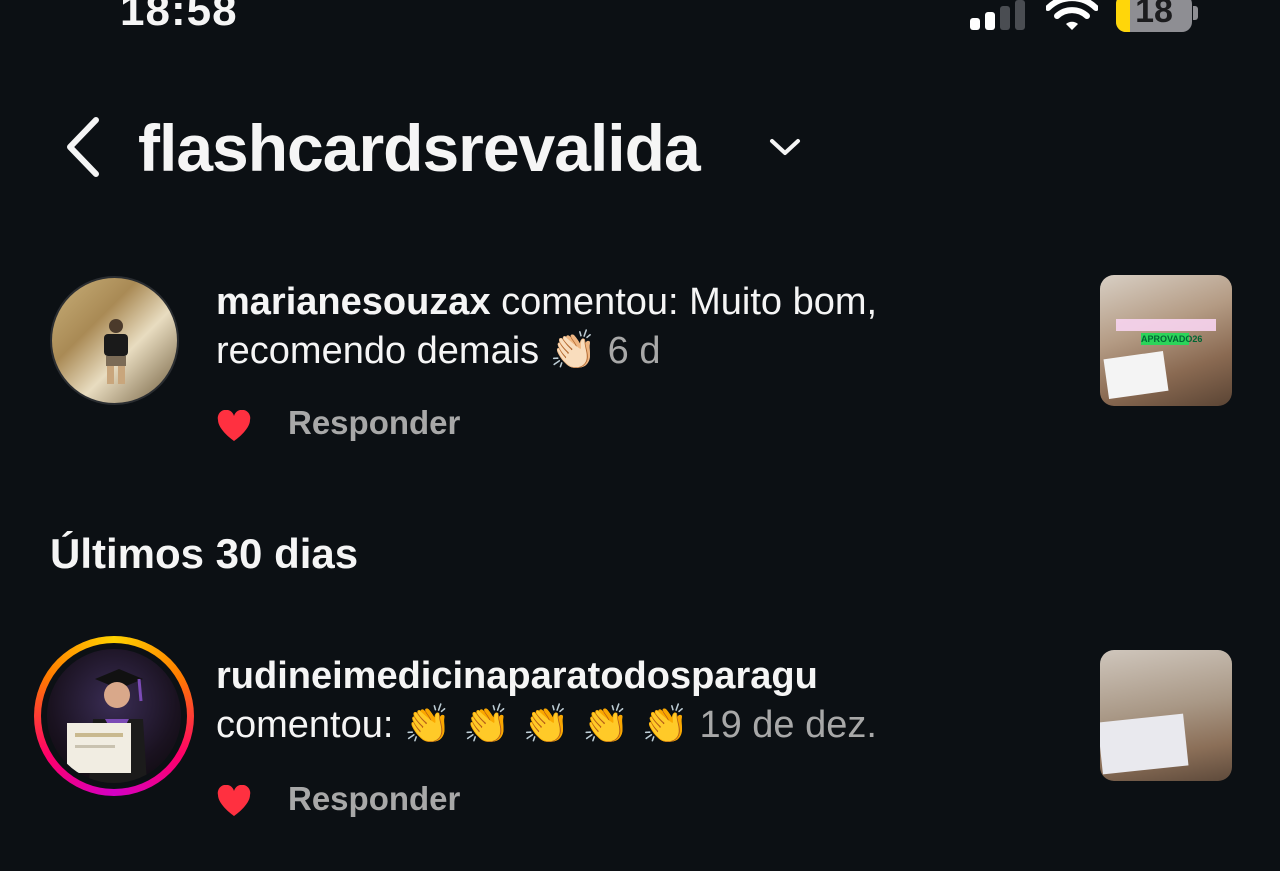 This screenshot has height=871, width=1280. I want to click on clapping-hands-emoji: 👏🏻, so click(573, 350).